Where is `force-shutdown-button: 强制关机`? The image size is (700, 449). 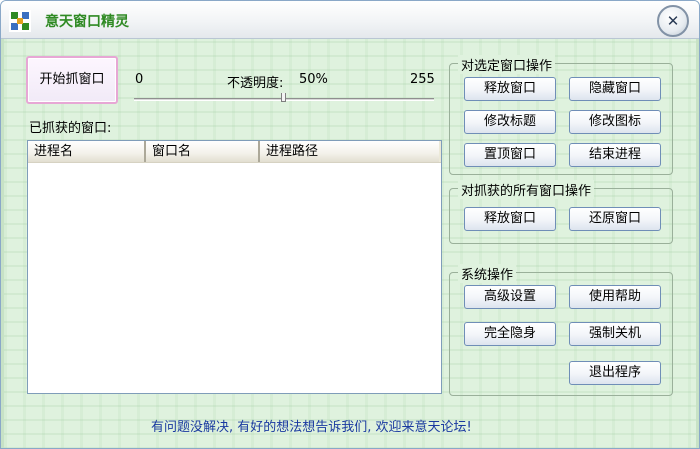 force-shutdown-button: 强制关机 is located at coordinates (615, 334).